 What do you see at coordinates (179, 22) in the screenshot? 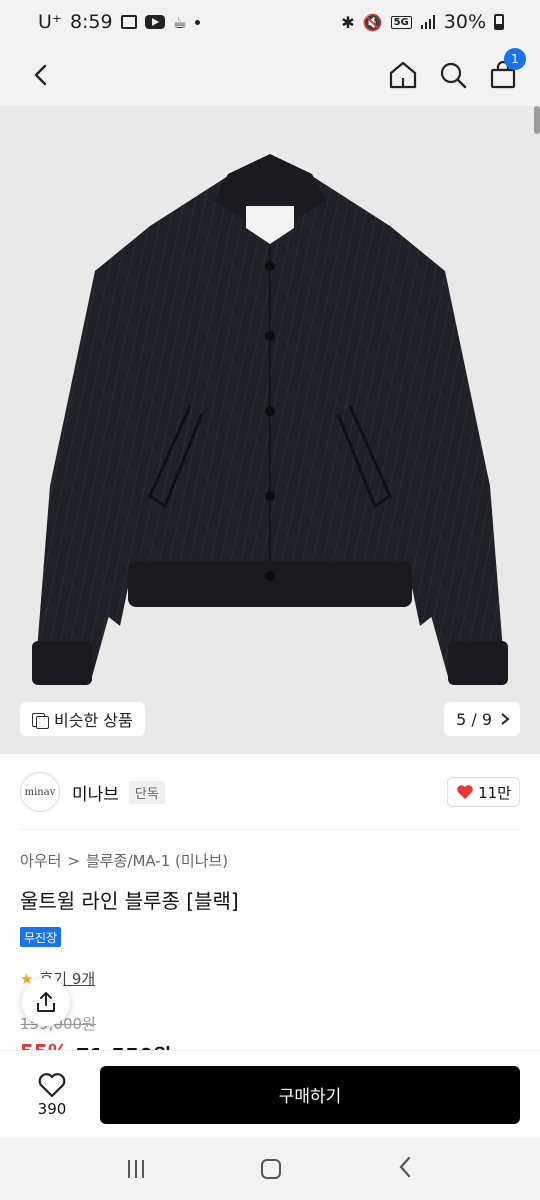
I see `cup-icon: ☕` at bounding box center [179, 22].